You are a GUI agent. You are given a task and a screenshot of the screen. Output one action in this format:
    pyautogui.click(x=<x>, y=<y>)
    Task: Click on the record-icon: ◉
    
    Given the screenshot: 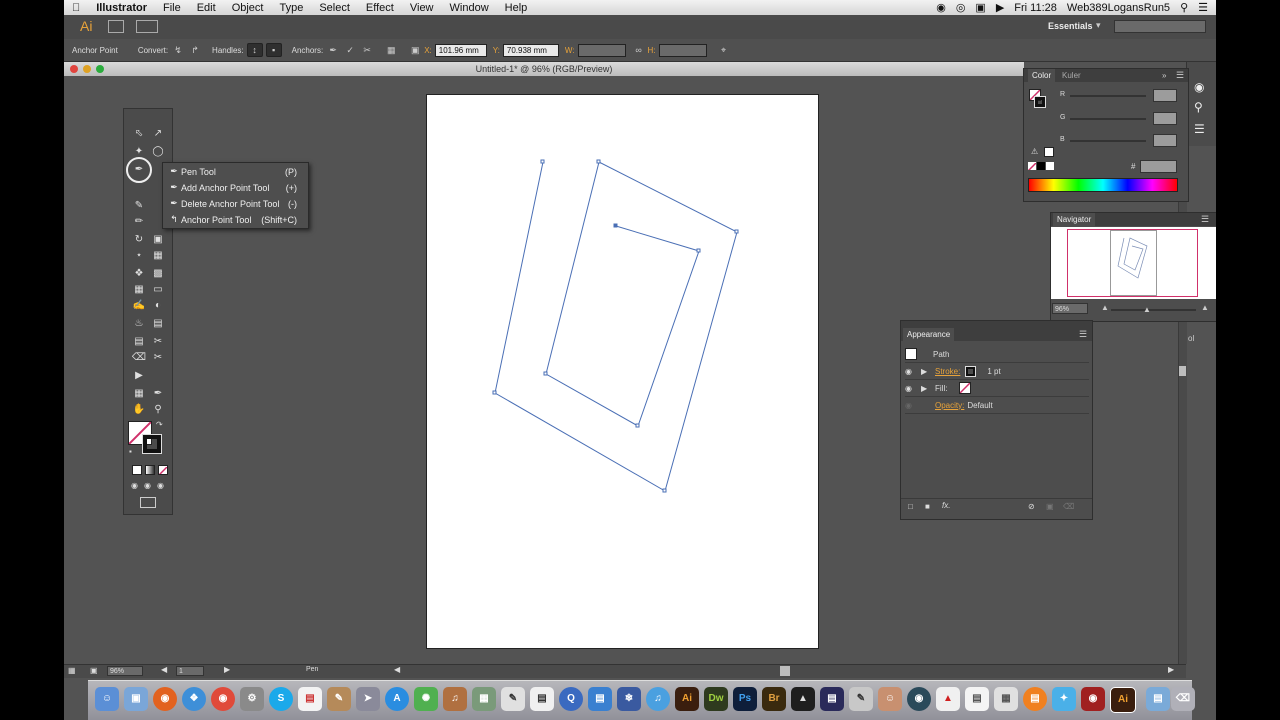 What is the action you would take?
    pyautogui.click(x=941, y=7)
    